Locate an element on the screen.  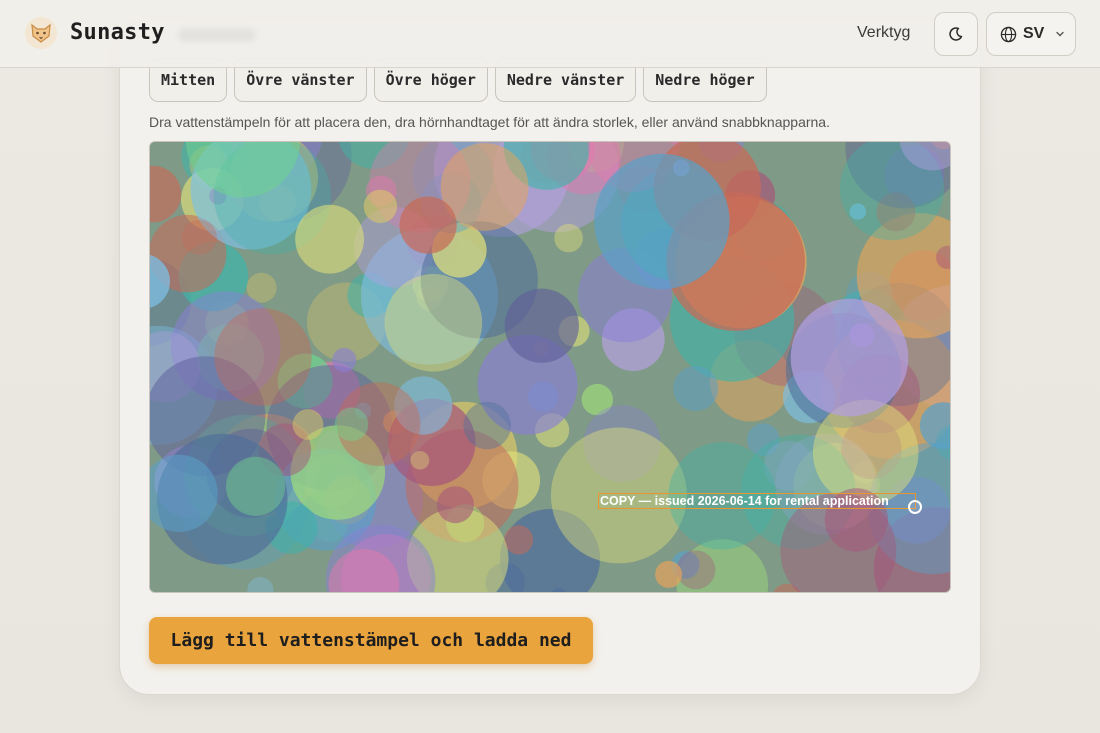
language-label: SV is located at coordinates (1034, 33).